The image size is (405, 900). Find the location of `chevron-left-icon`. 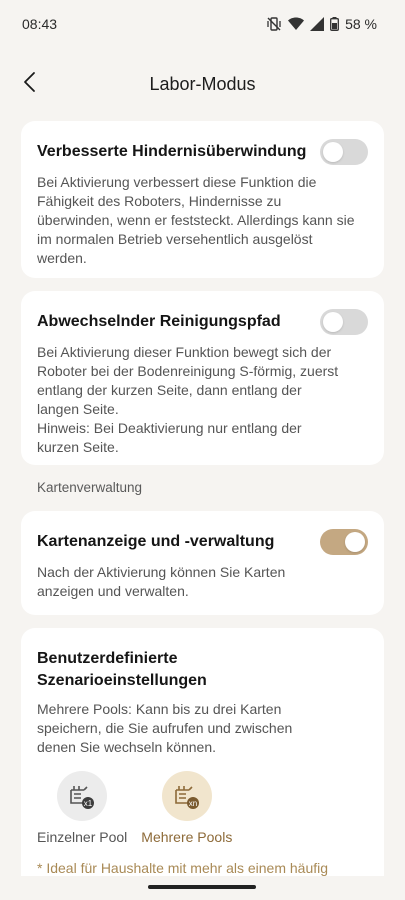

chevron-left-icon is located at coordinates (30, 84).